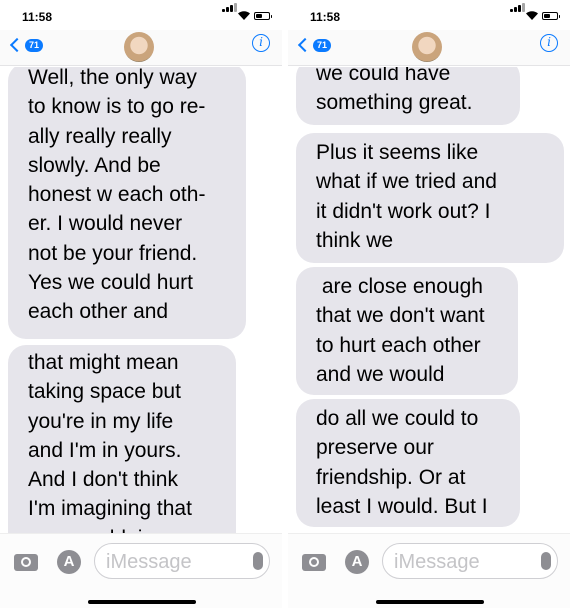 The image size is (570, 608). Describe the element at coordinates (408, 96) in the screenshot. I see `message-bubble-received: we could have something great.` at that location.